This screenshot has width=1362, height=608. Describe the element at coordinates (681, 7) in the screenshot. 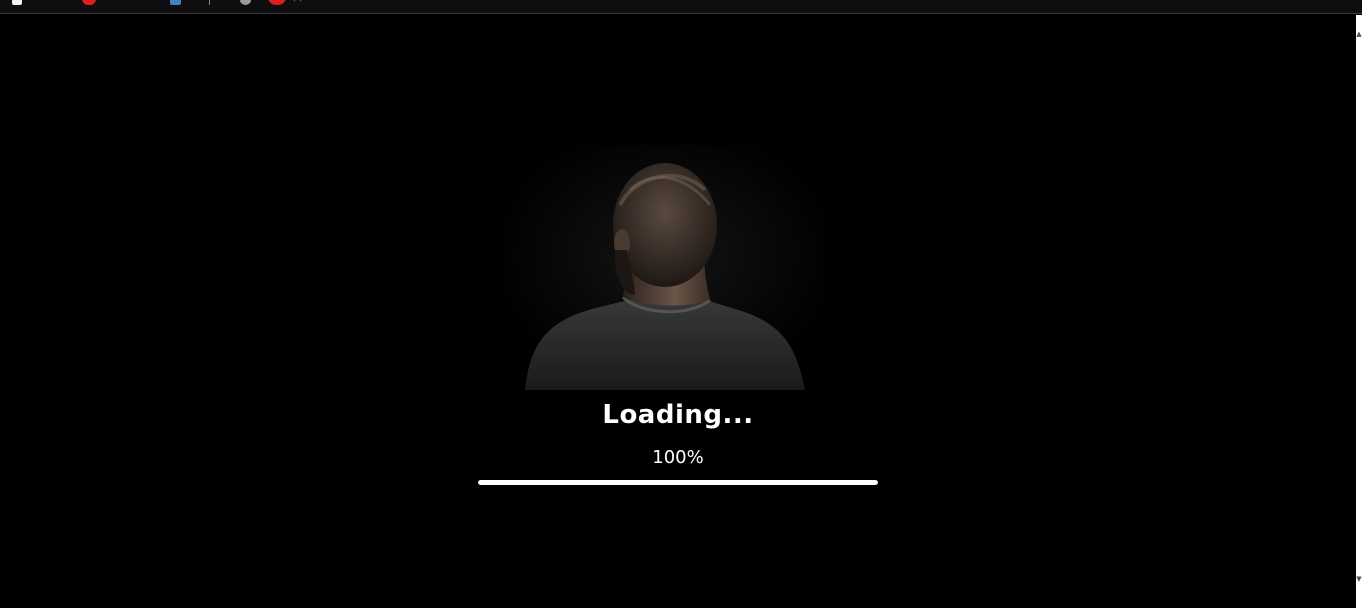

I see `bookmarks-bar: ( )` at that location.